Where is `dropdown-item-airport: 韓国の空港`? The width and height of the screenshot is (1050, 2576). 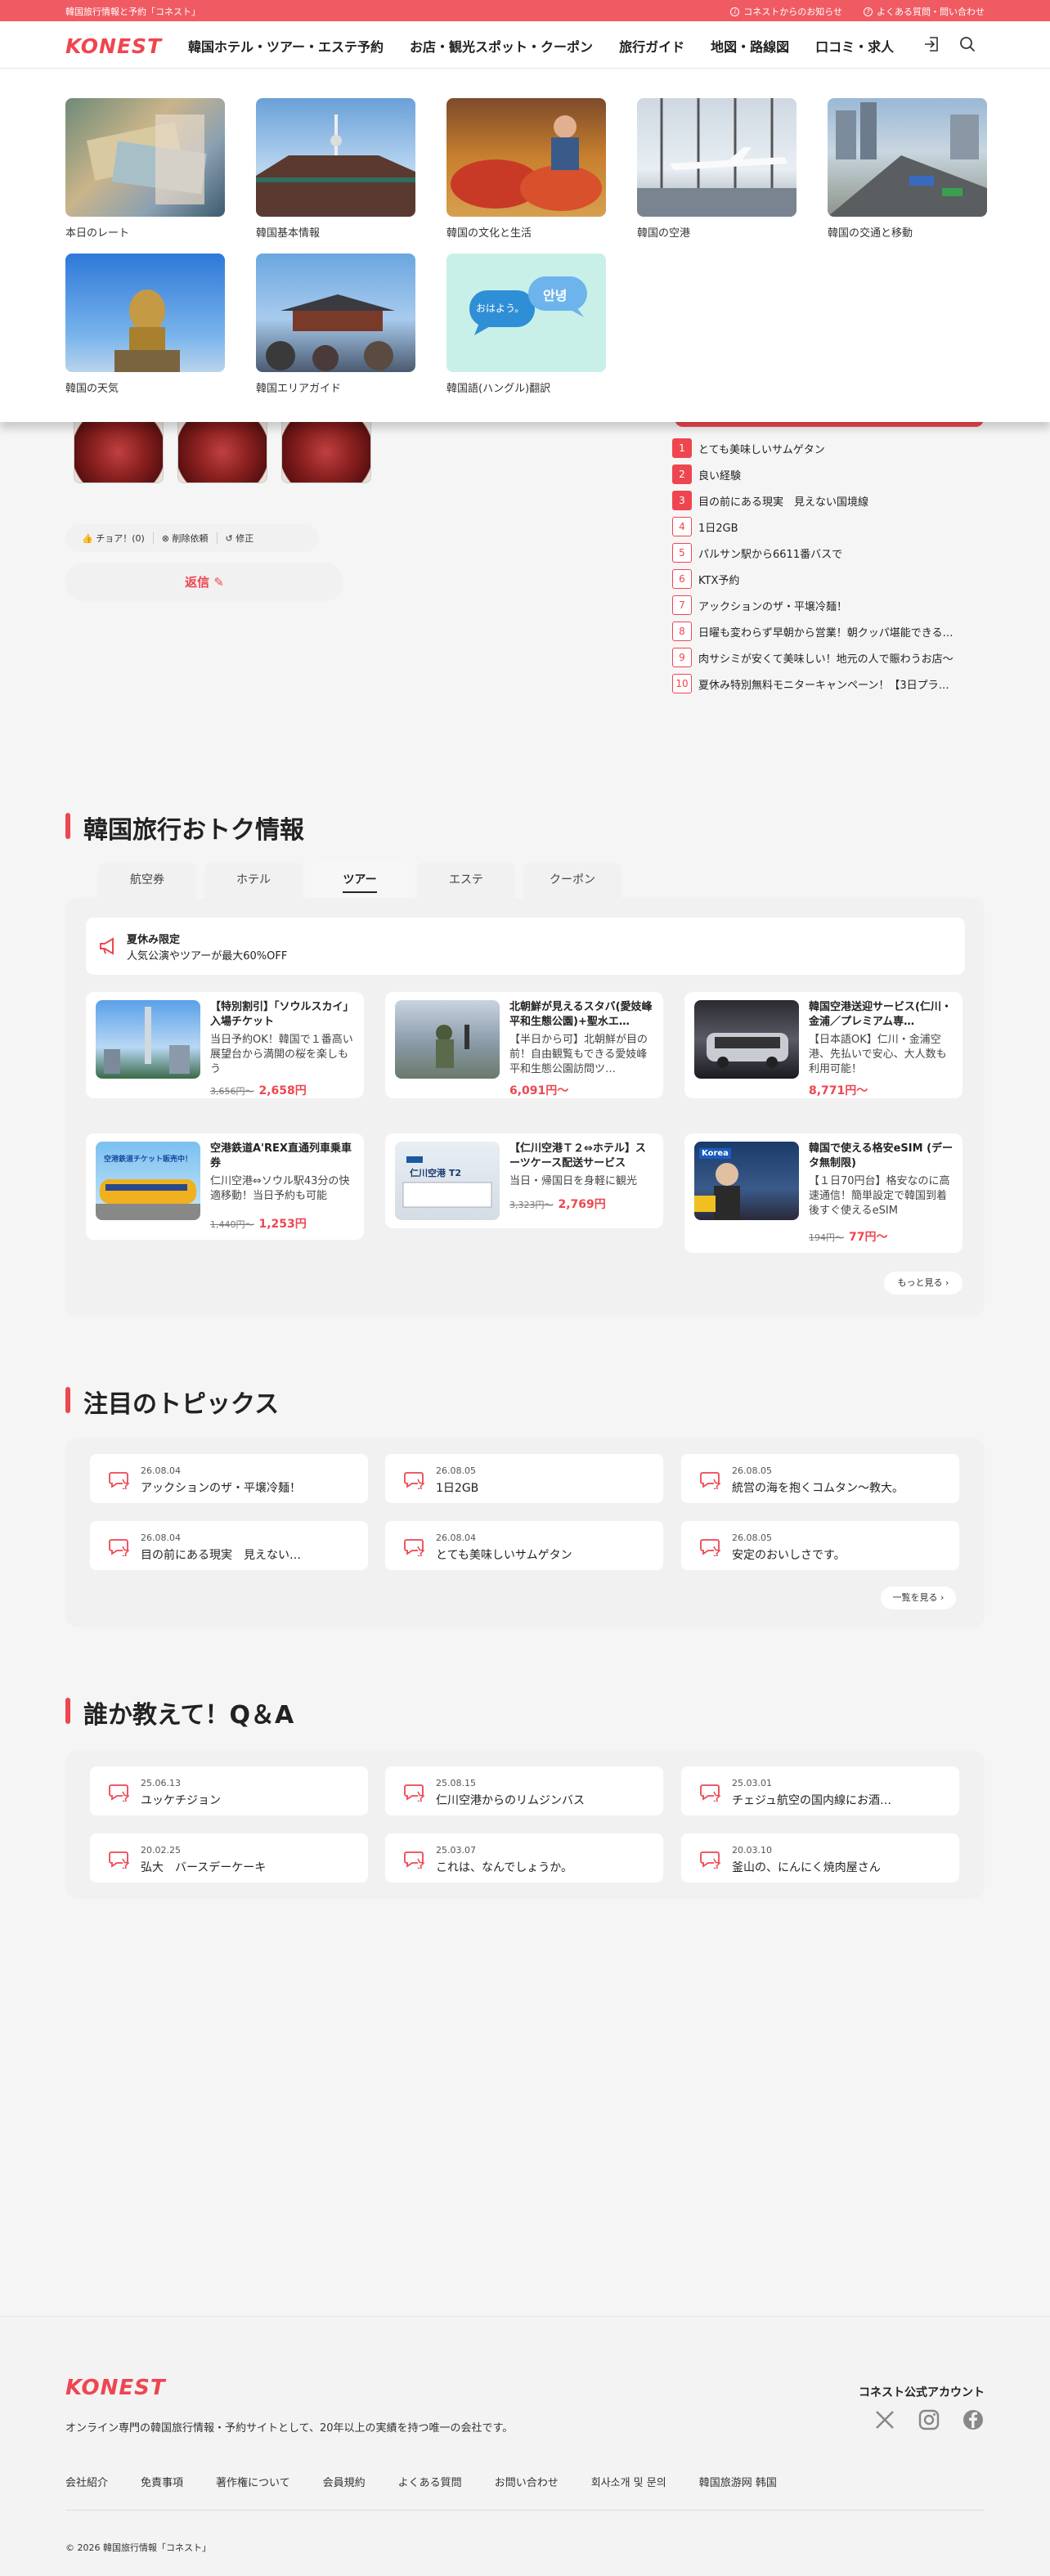
dropdown-item-airport: 韓国の空港 is located at coordinates (716, 169).